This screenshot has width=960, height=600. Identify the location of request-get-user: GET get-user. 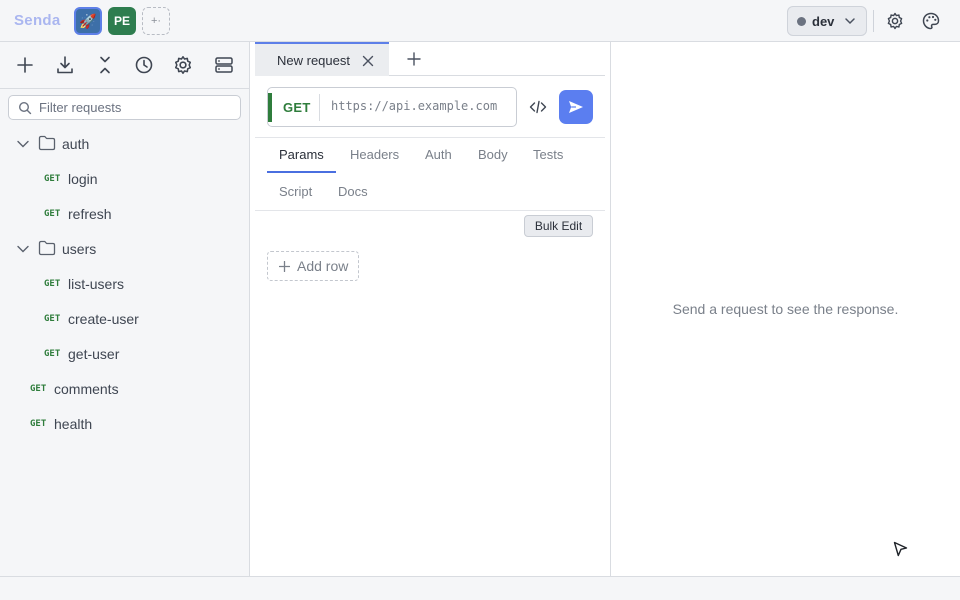
(124, 353).